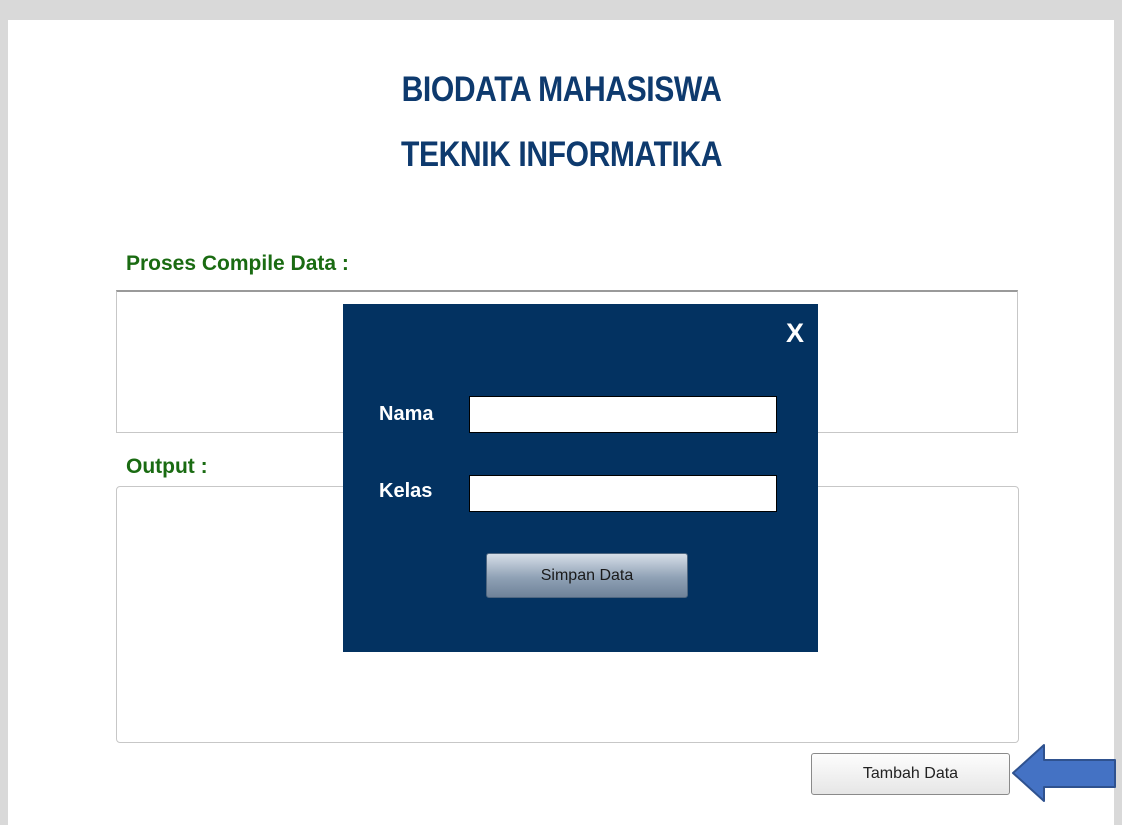 The width and height of the screenshot is (1122, 825). I want to click on class-input, so click(623, 493).